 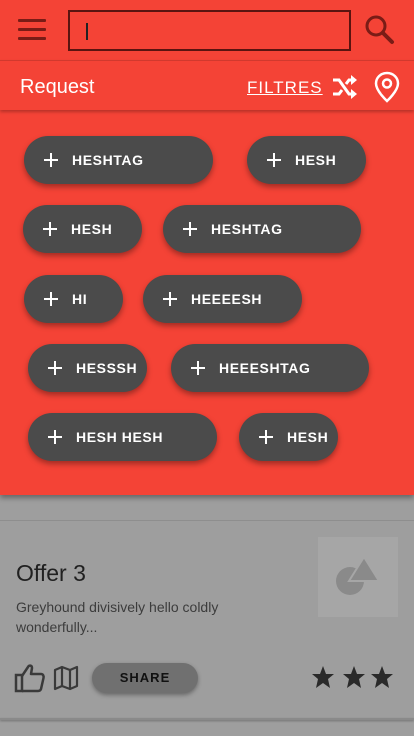 I want to click on offer-thumbnail, so click(x=358, y=577).